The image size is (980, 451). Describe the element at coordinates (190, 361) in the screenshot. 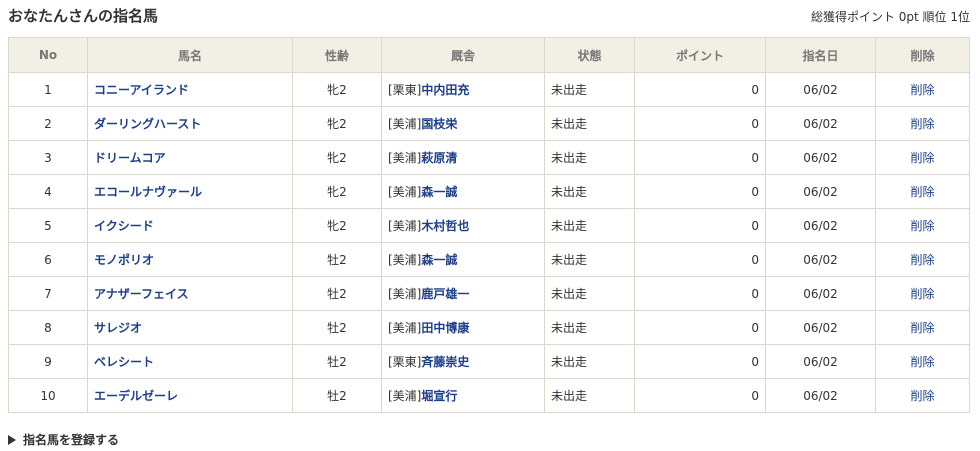

I see `row-horse-name-cell: ベレシート` at that location.